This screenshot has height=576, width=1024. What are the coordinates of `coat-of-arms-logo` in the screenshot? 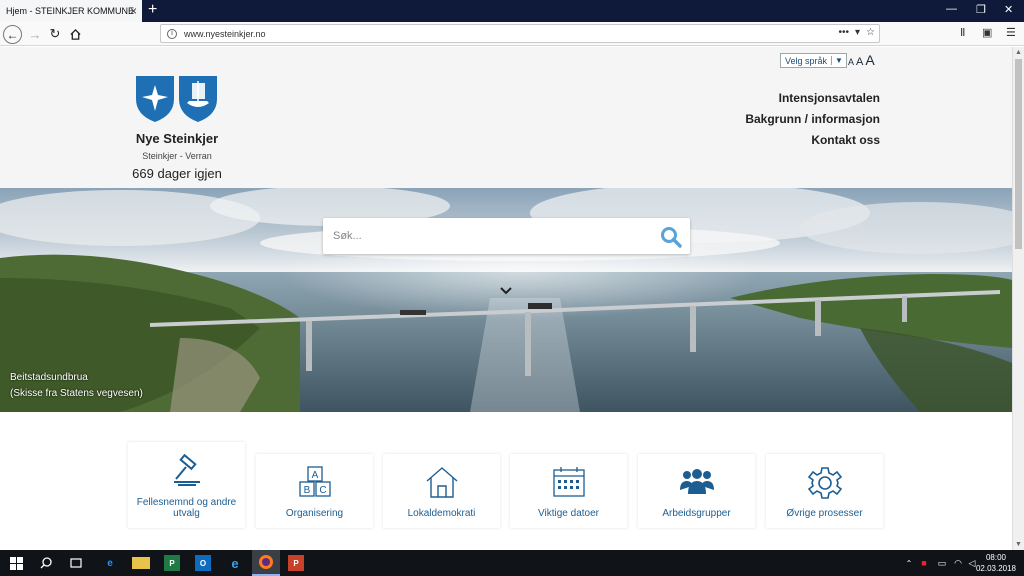 It's located at (177, 99).